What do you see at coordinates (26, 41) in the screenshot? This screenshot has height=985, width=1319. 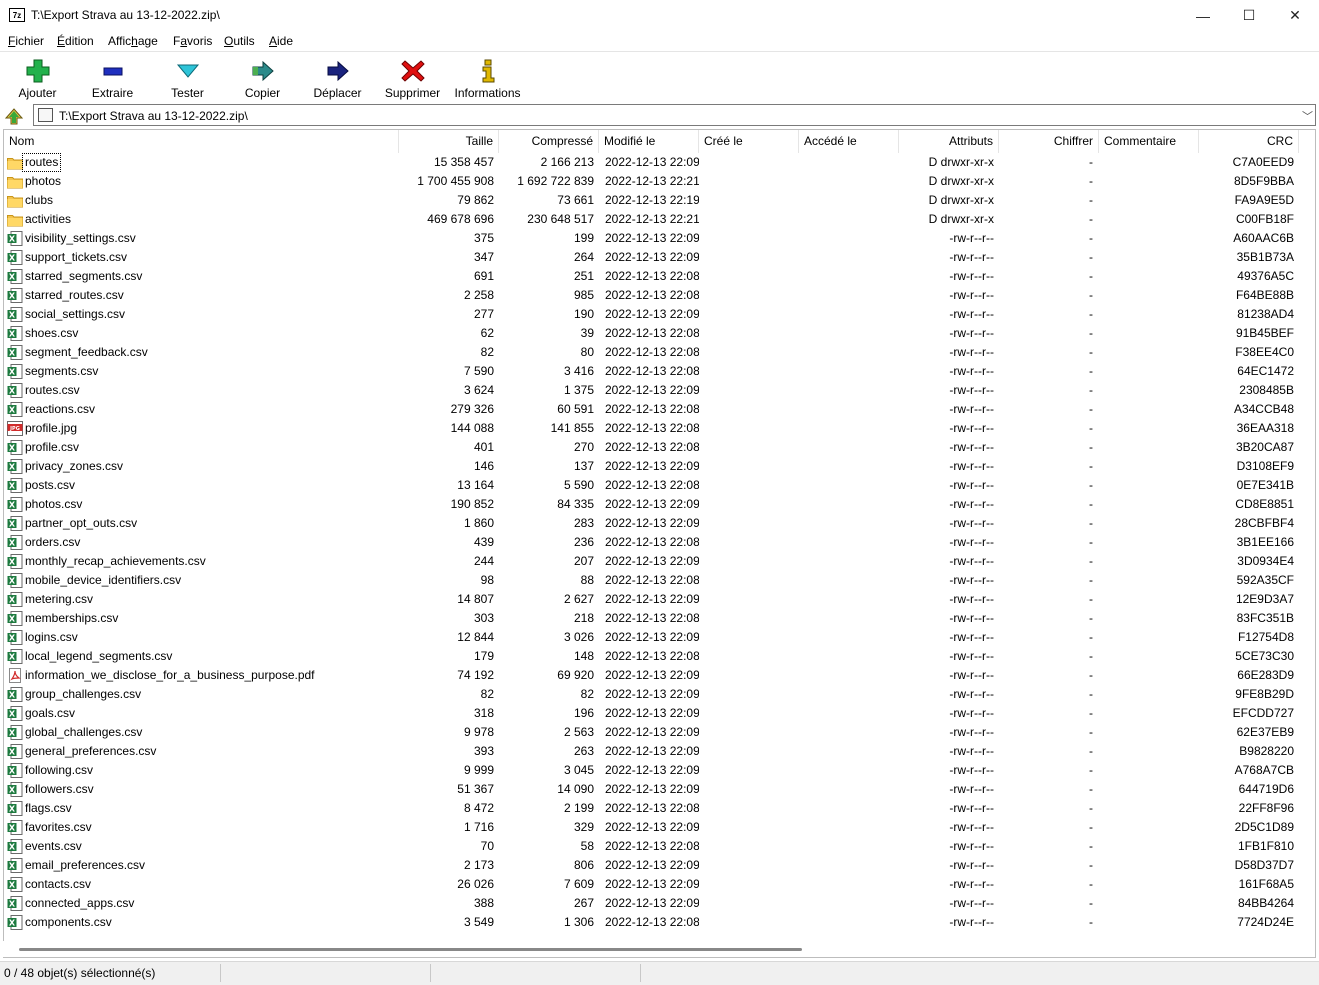 I see `menu-fichier: Fichier` at bounding box center [26, 41].